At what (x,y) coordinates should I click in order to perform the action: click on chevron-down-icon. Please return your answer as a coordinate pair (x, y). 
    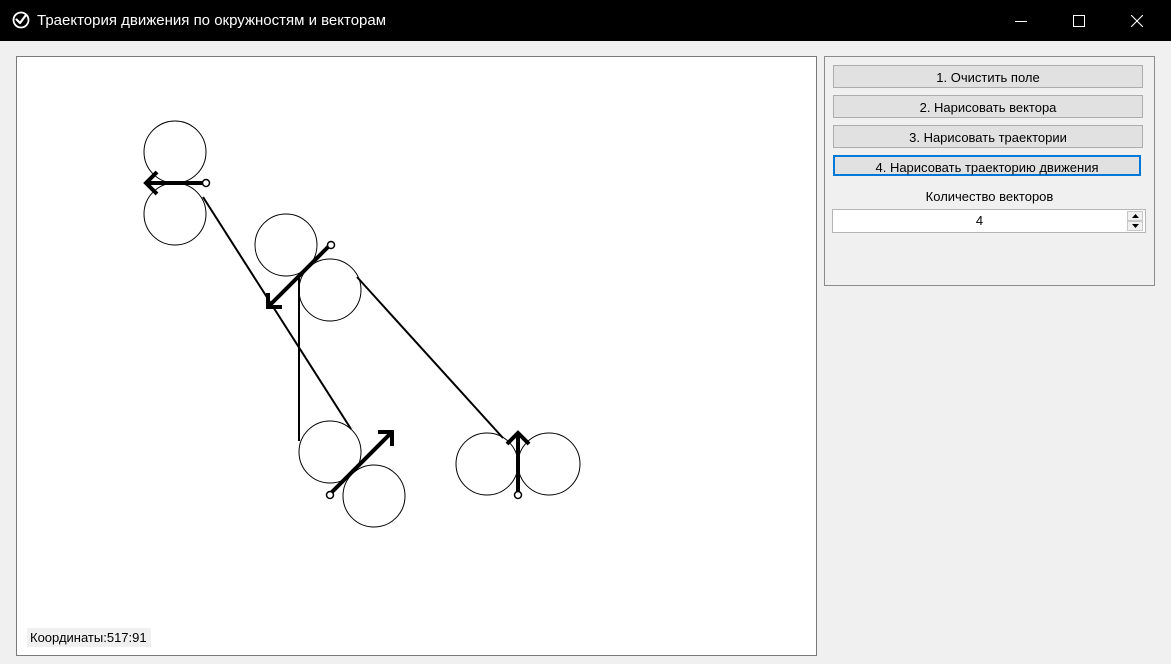
    Looking at the image, I should click on (1135, 226).